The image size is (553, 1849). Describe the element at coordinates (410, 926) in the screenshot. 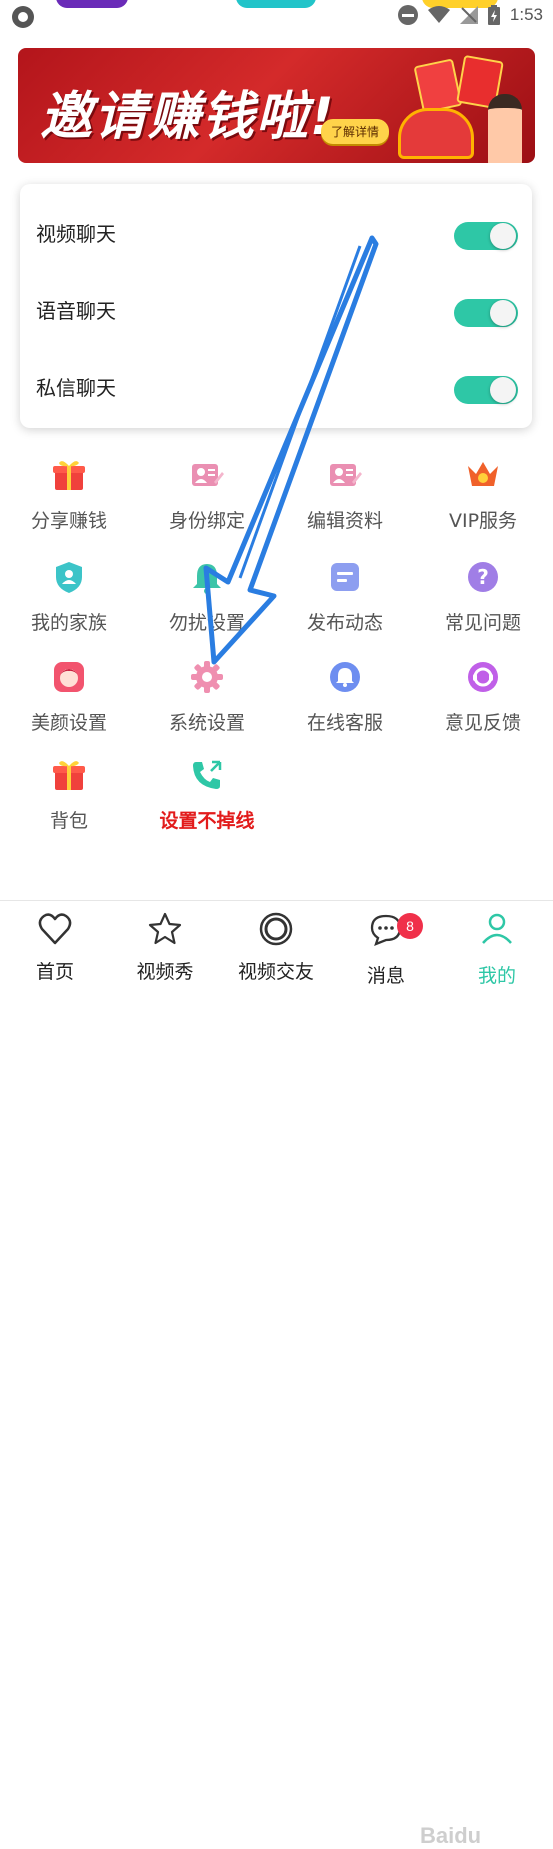

I see `unread-badge: 8` at that location.